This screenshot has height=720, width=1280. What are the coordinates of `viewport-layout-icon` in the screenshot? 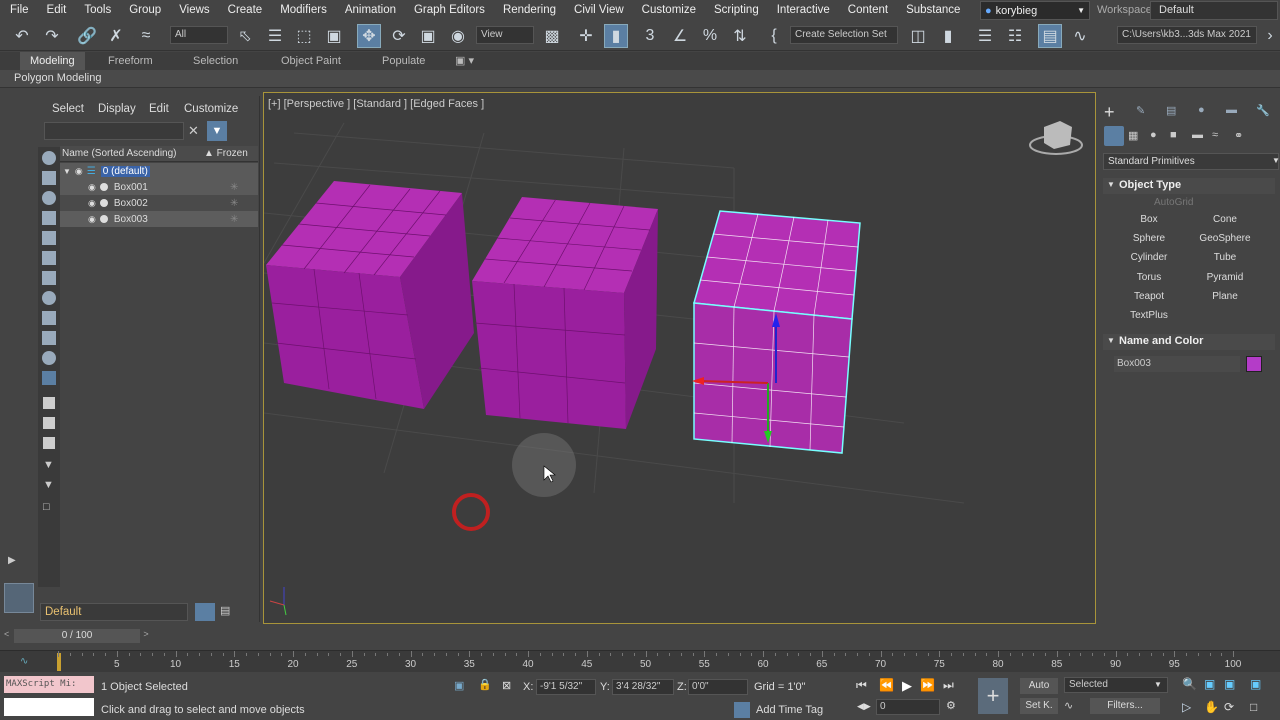 It's located at (19, 598).